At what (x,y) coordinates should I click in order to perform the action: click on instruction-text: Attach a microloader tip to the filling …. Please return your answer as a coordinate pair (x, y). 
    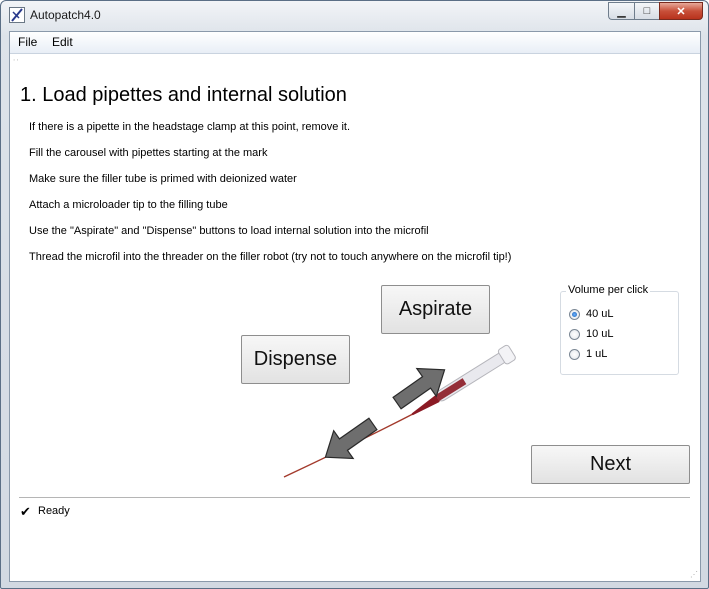
    Looking at the image, I should click on (128, 205).